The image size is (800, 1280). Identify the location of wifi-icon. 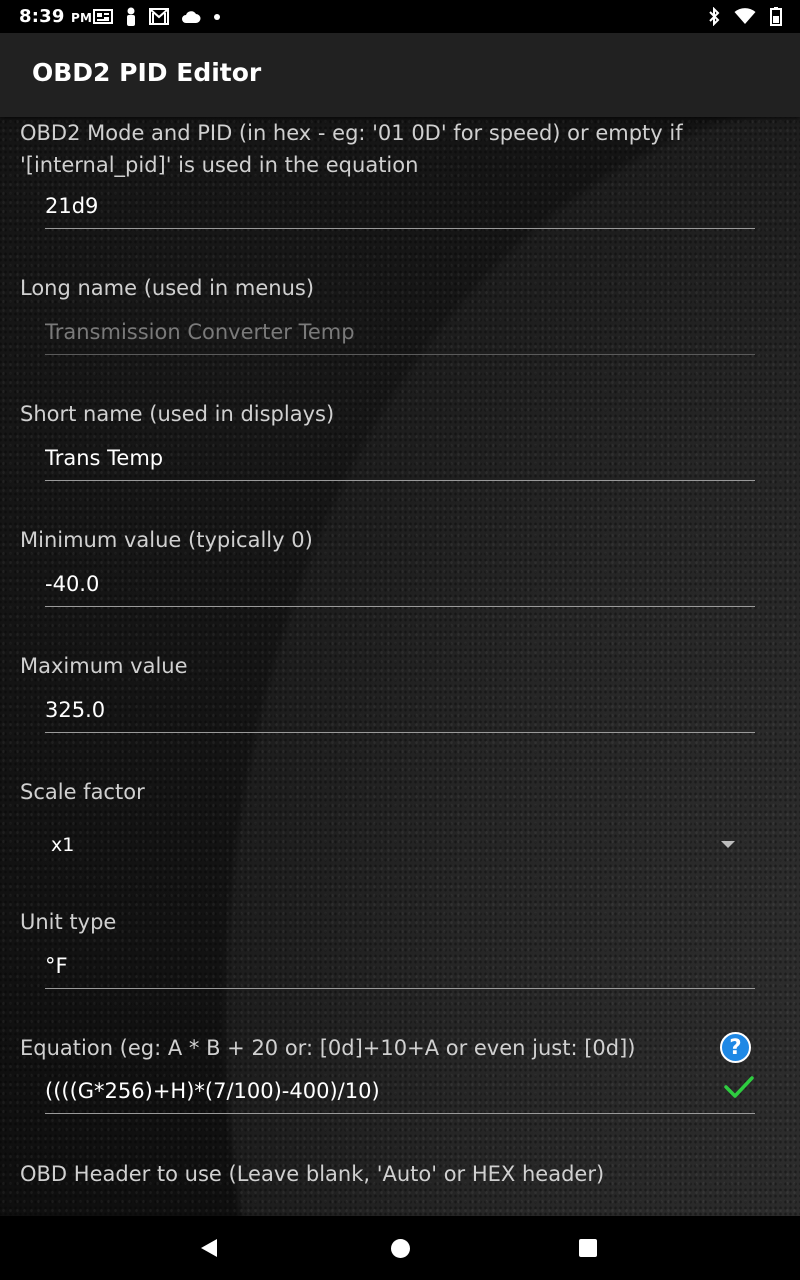
(745, 16).